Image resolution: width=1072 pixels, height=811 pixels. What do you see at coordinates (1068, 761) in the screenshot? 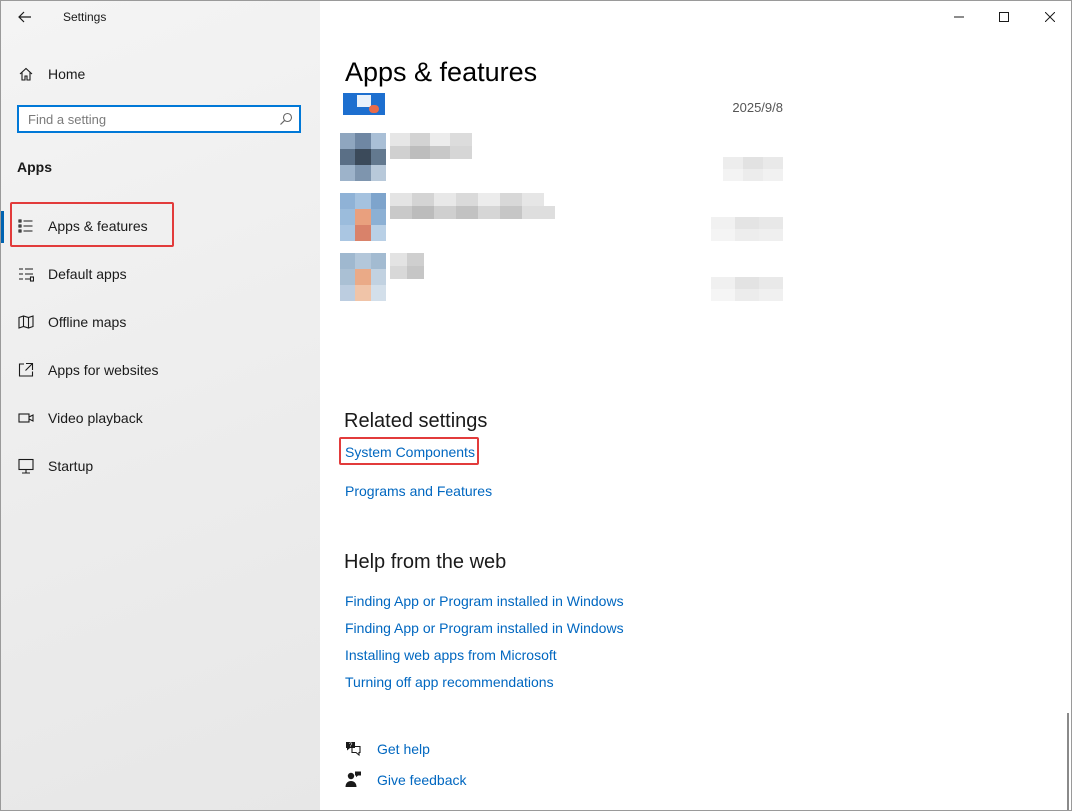
I see `scrollbar` at bounding box center [1068, 761].